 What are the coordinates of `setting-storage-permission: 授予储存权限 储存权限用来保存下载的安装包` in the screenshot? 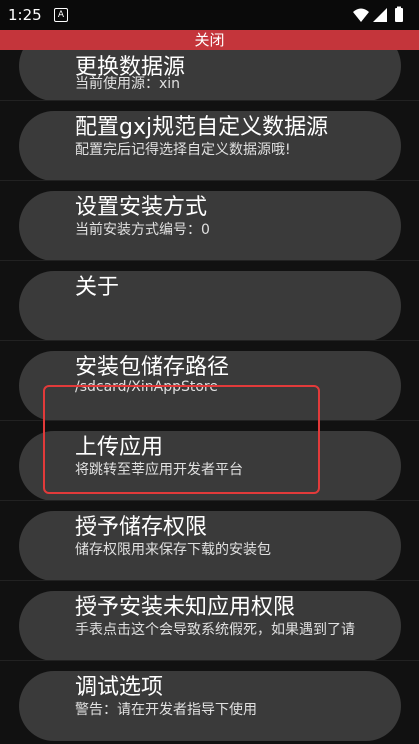 It's located at (209, 540).